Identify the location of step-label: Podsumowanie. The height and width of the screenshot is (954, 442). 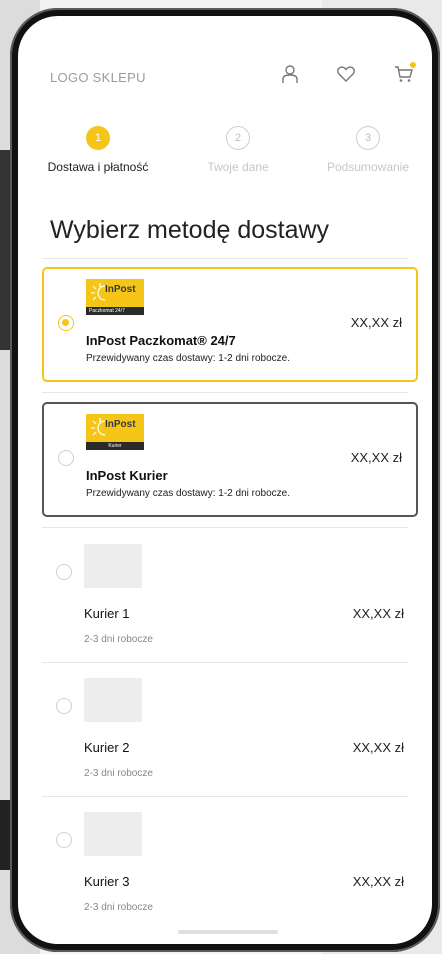
(368, 167).